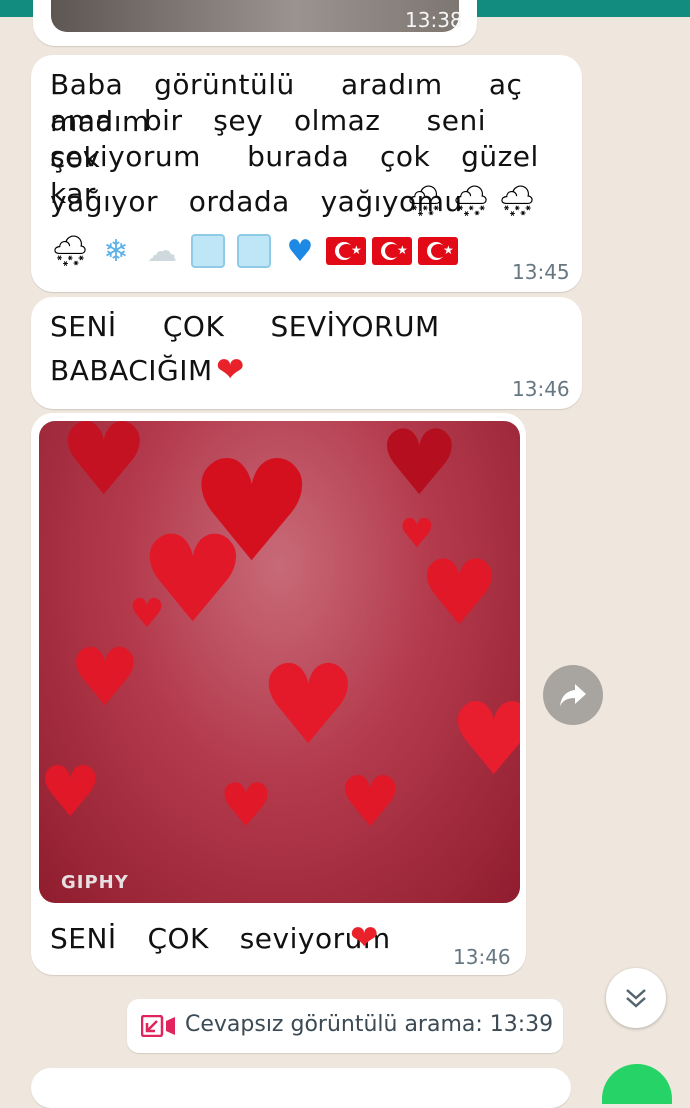  What do you see at coordinates (255, 16) in the screenshot?
I see `video-thumbnail` at bounding box center [255, 16].